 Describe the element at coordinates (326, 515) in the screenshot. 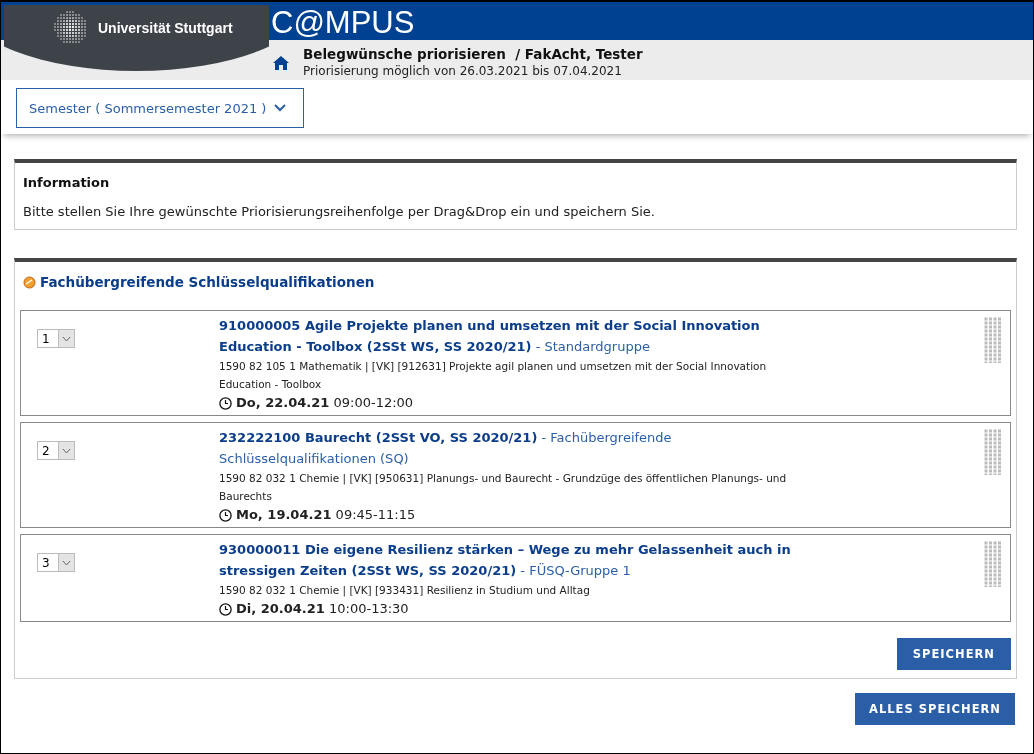

I see `course-date: Mo, 19.04.21 09:45-11:15` at that location.